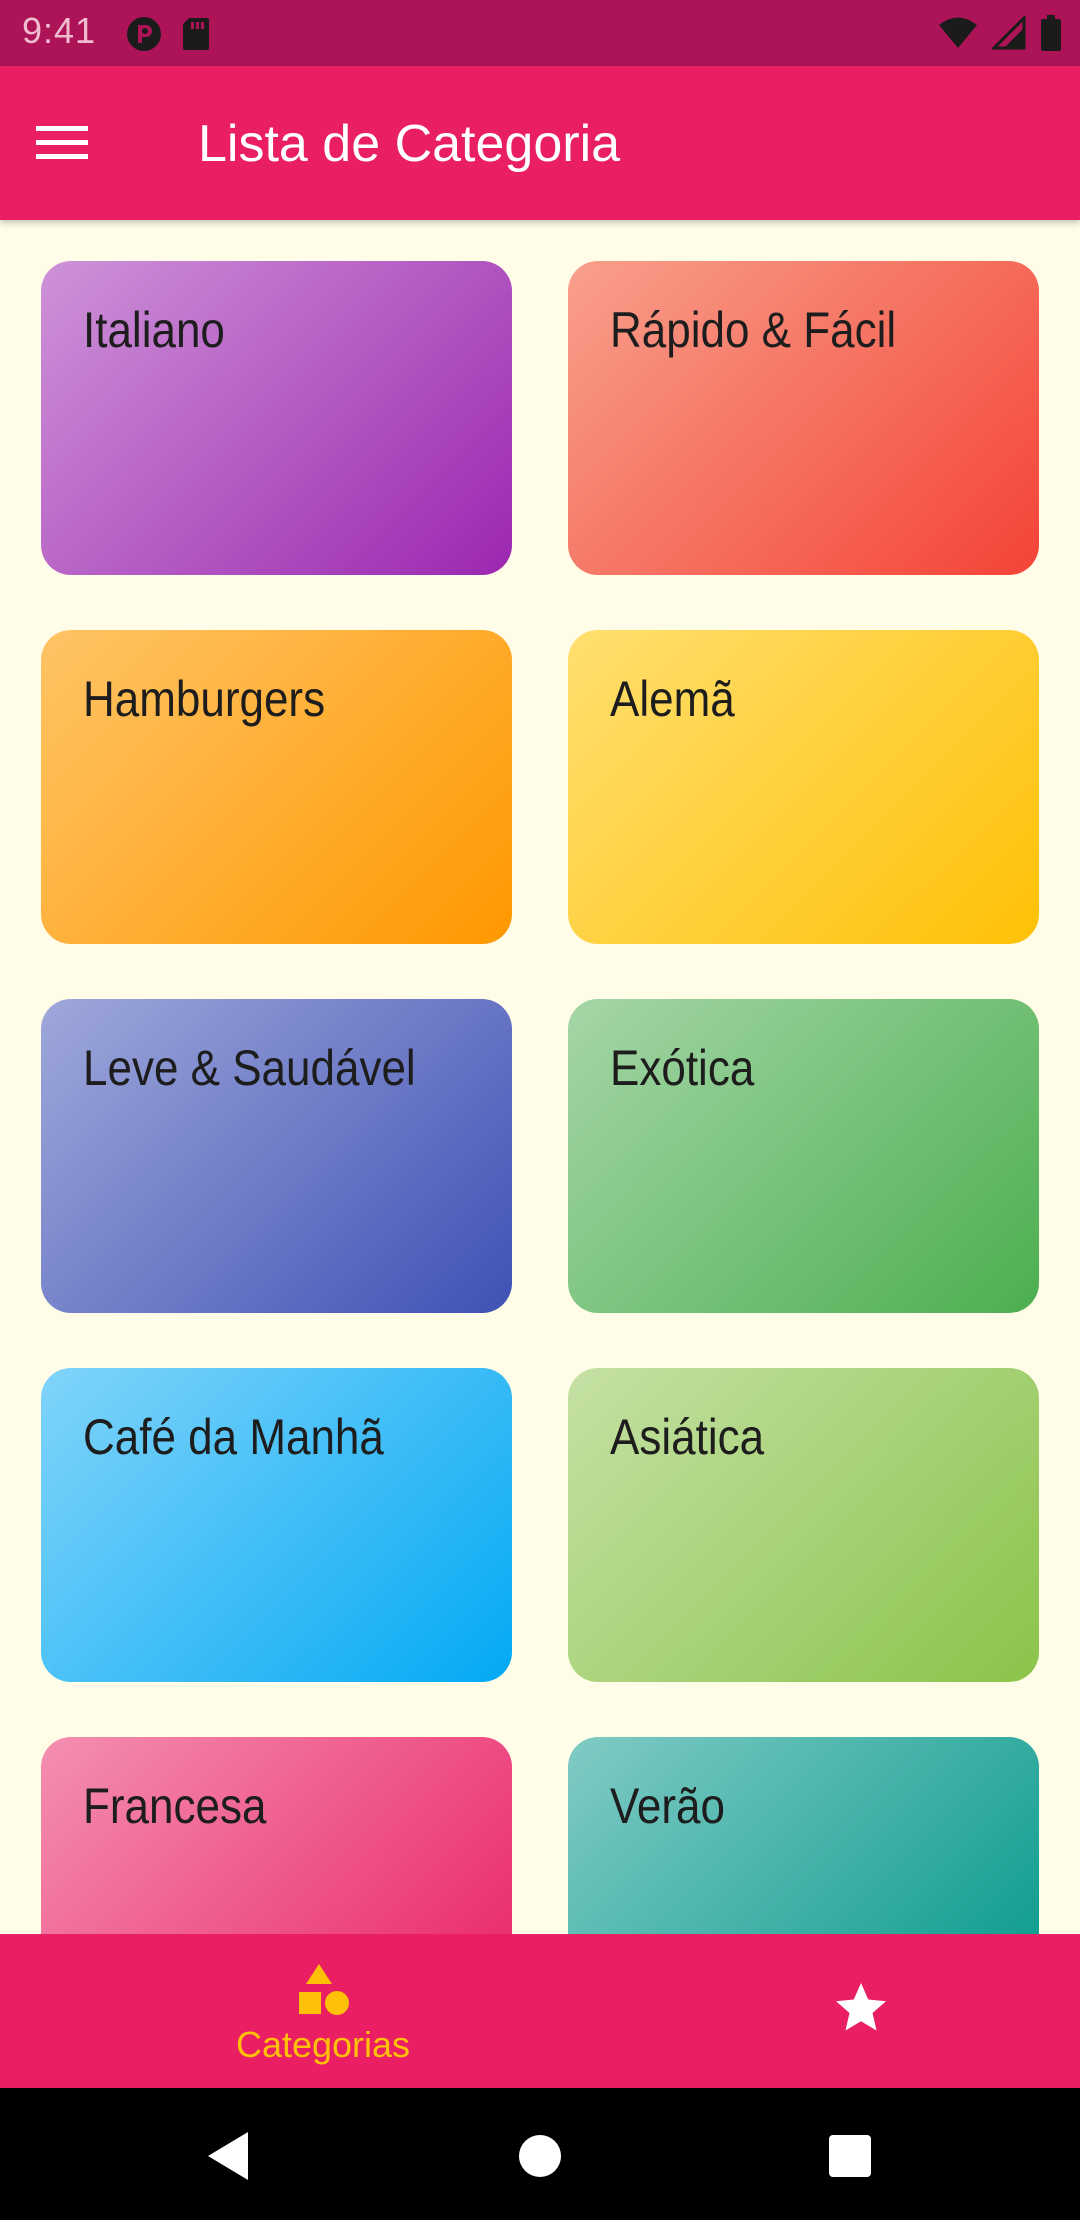 The width and height of the screenshot is (1080, 2220). What do you see at coordinates (672, 699) in the screenshot?
I see `category-card-label: Alemã` at bounding box center [672, 699].